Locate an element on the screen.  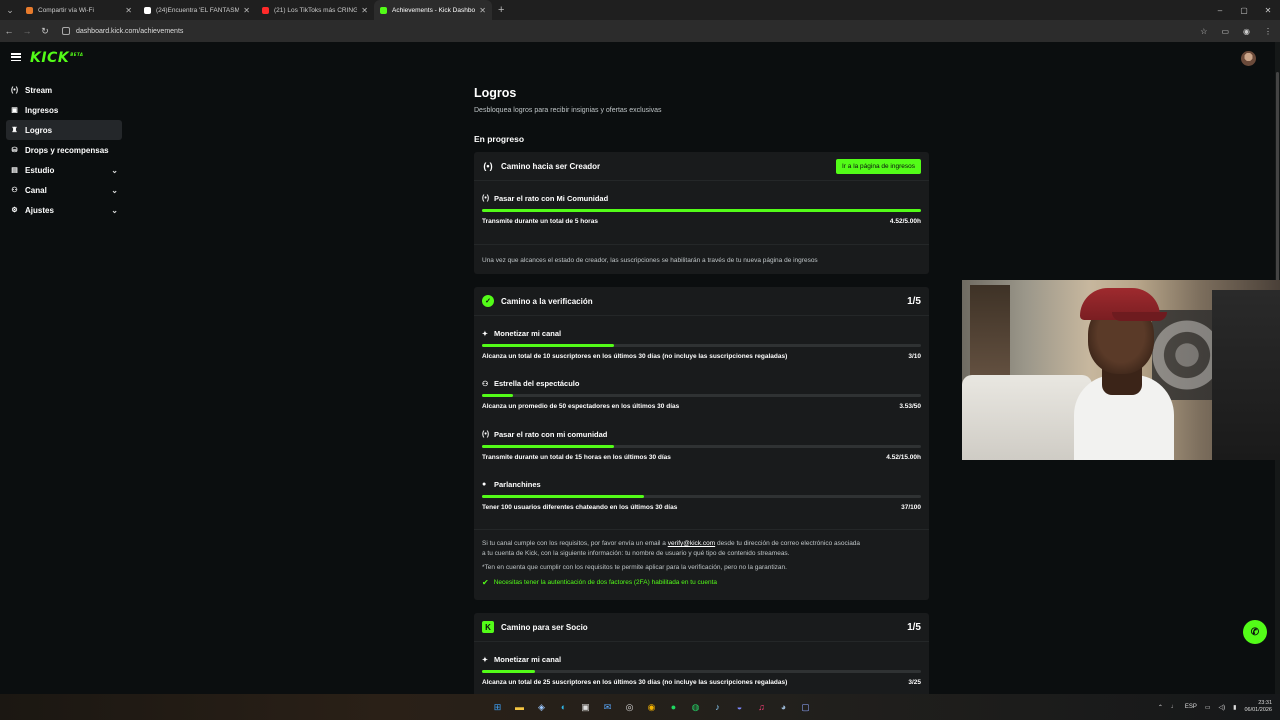
bookmark-star-icon: ☆ is located at coordinates (1203, 31).